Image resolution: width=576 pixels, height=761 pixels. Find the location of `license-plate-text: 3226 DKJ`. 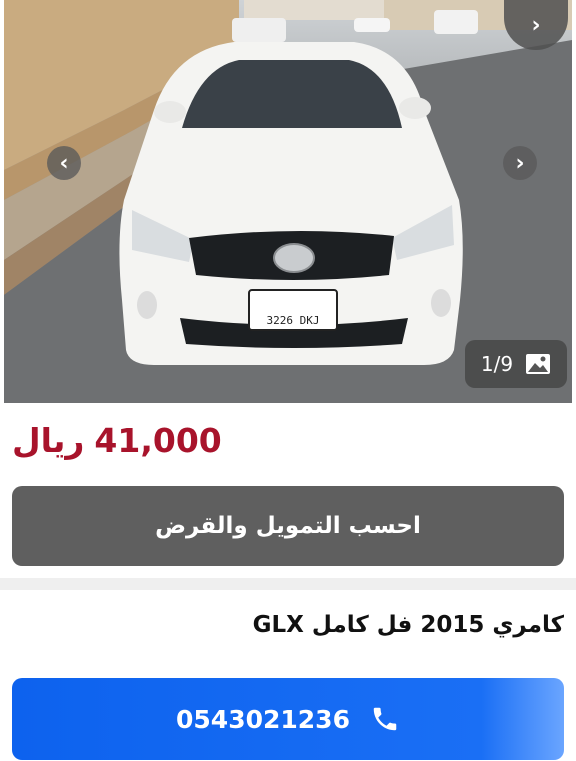

license-plate-text: 3226 DKJ is located at coordinates (293, 320).